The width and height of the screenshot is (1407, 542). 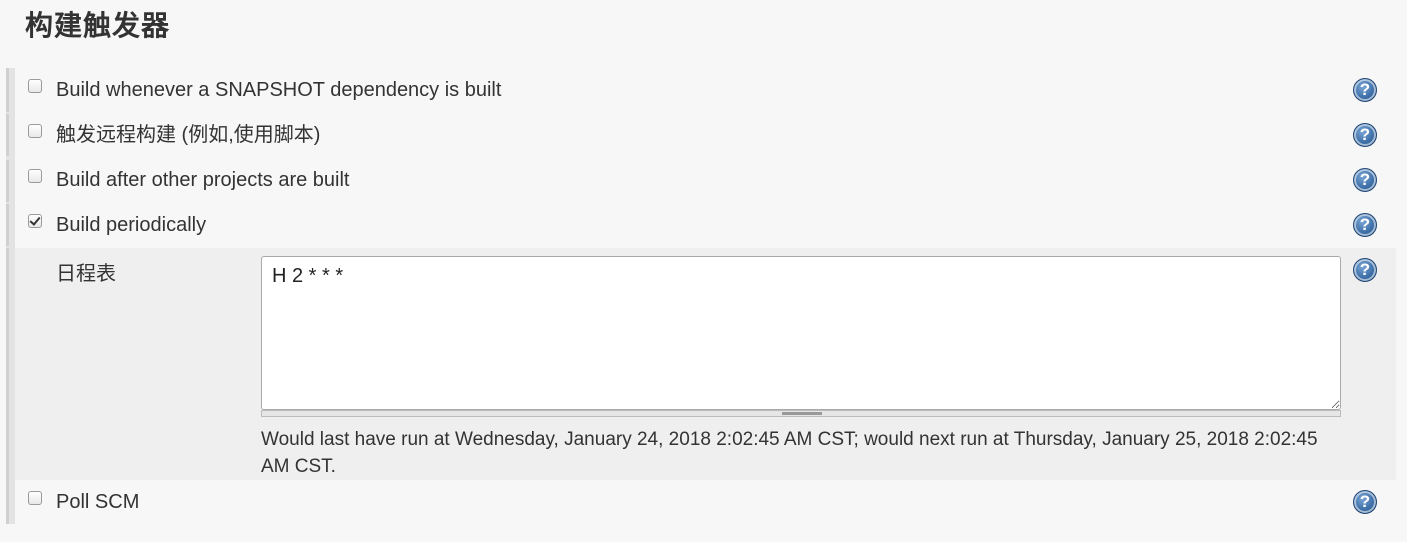 I want to click on section-title: 构建触发器, so click(x=98, y=25).